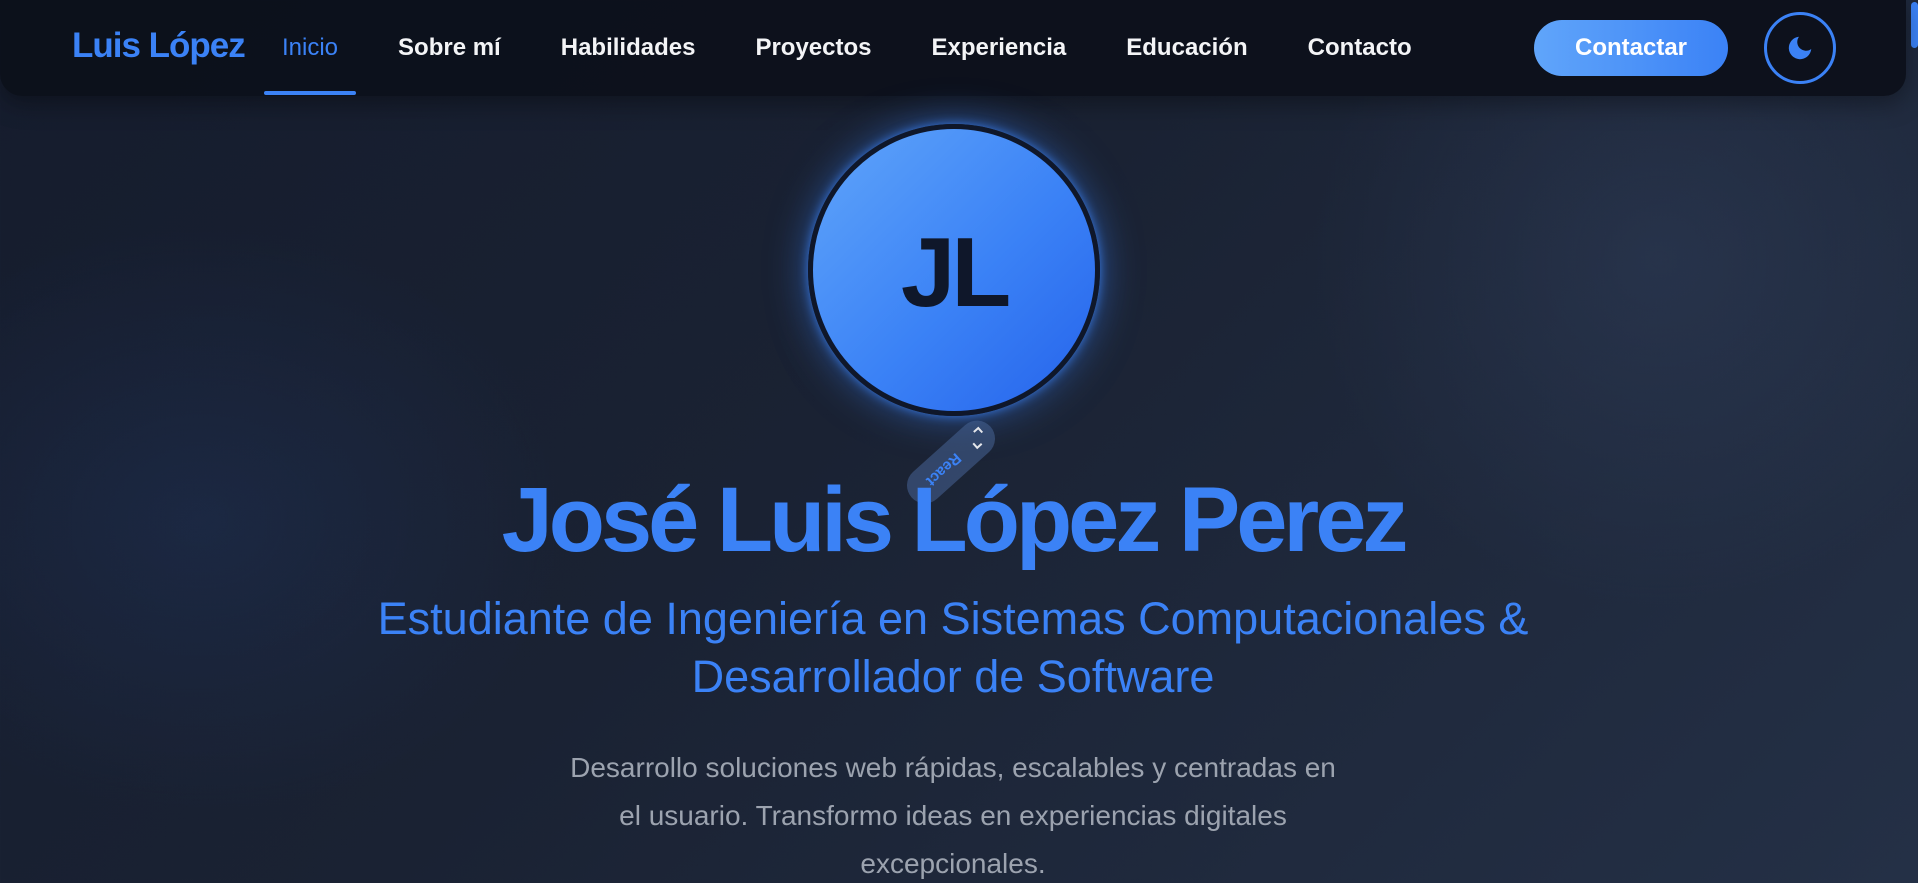 This screenshot has width=1918, height=883. Describe the element at coordinates (1360, 48) in the screenshot. I see `nav-link-contacto: Contacto` at that location.